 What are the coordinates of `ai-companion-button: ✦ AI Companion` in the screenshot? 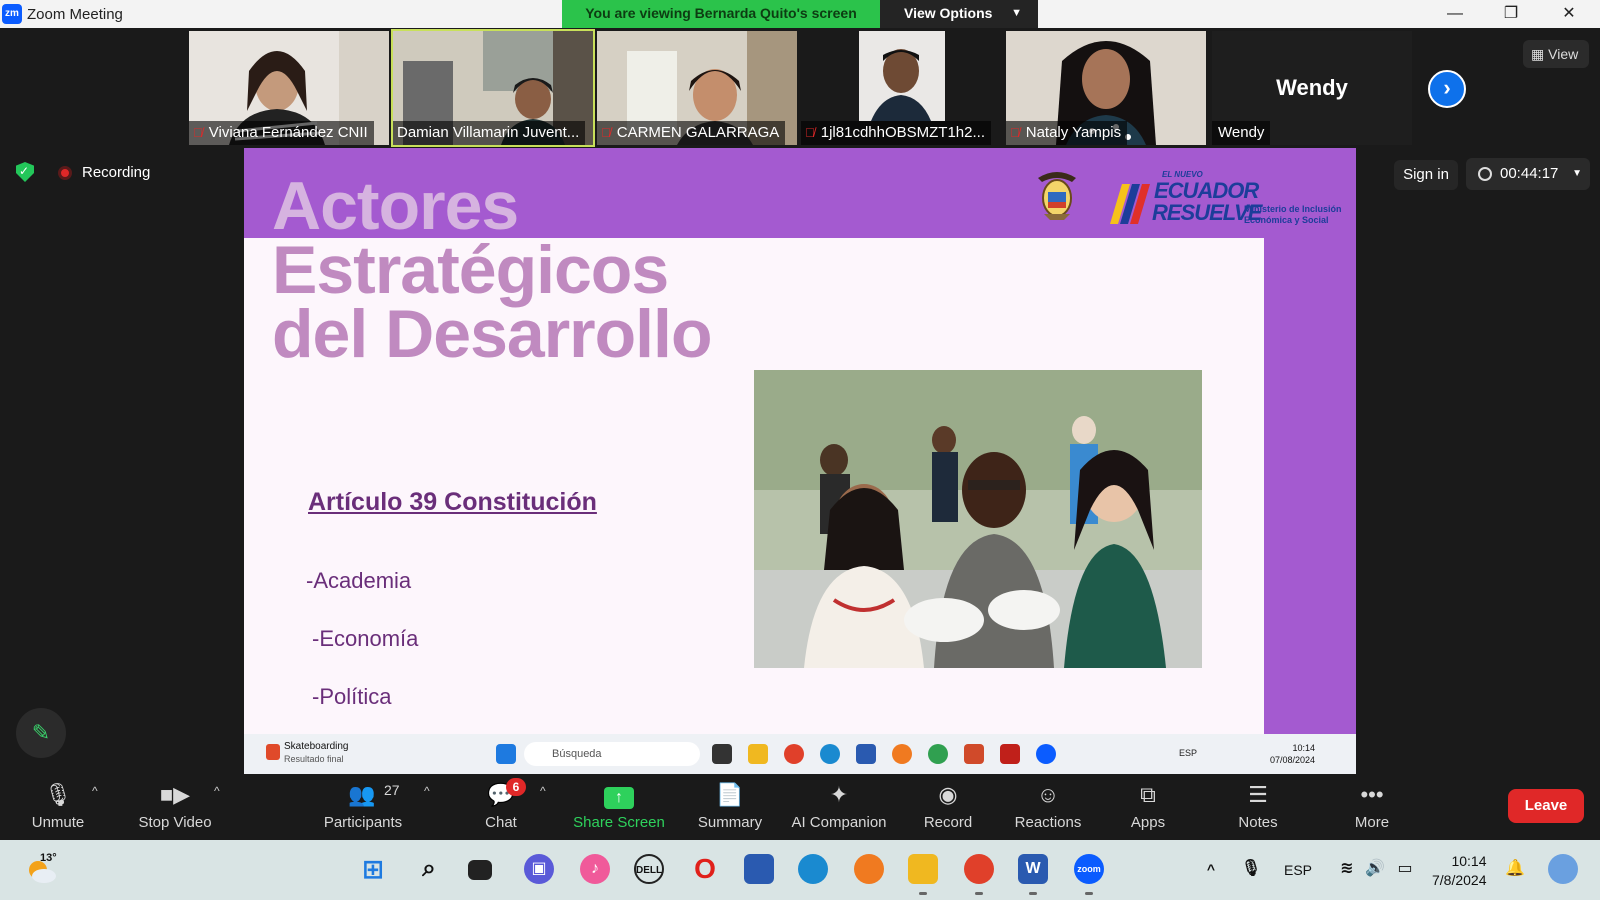 It's located at (839, 807).